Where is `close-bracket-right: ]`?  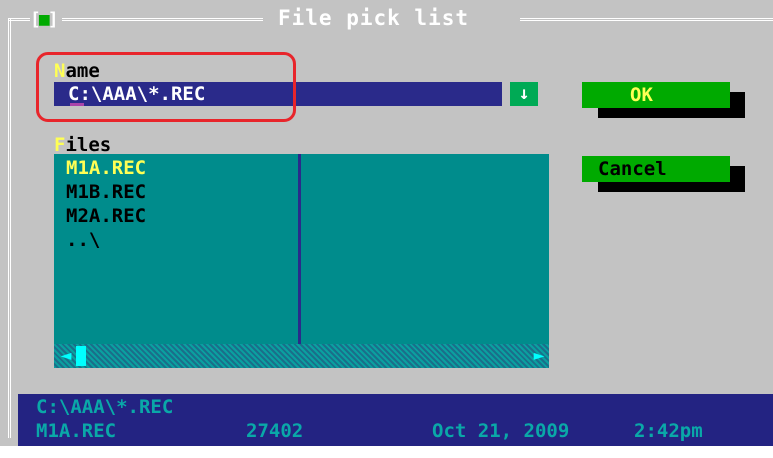
close-bracket-right: ] is located at coordinates (53, 19).